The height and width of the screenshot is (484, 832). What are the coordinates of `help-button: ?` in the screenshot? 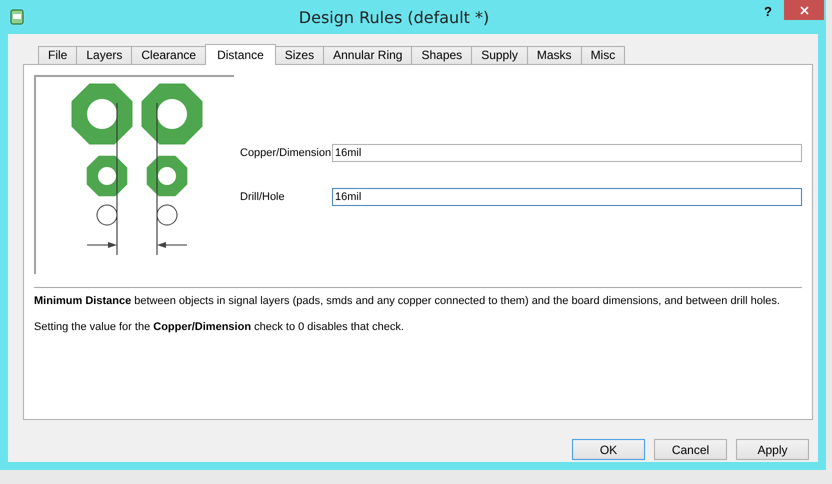 It's located at (768, 11).